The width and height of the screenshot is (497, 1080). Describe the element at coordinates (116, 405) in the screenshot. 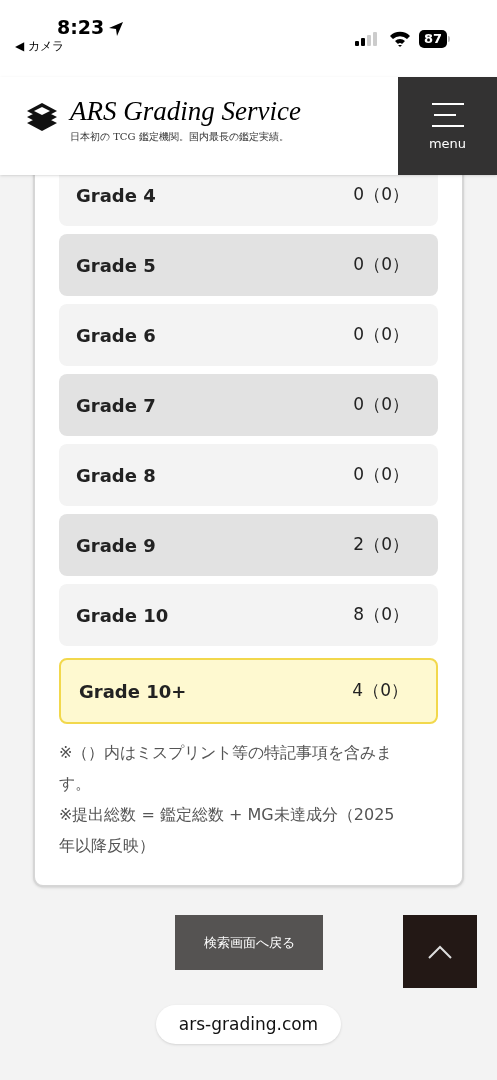

I see `grade-label: Grade 7` at that location.